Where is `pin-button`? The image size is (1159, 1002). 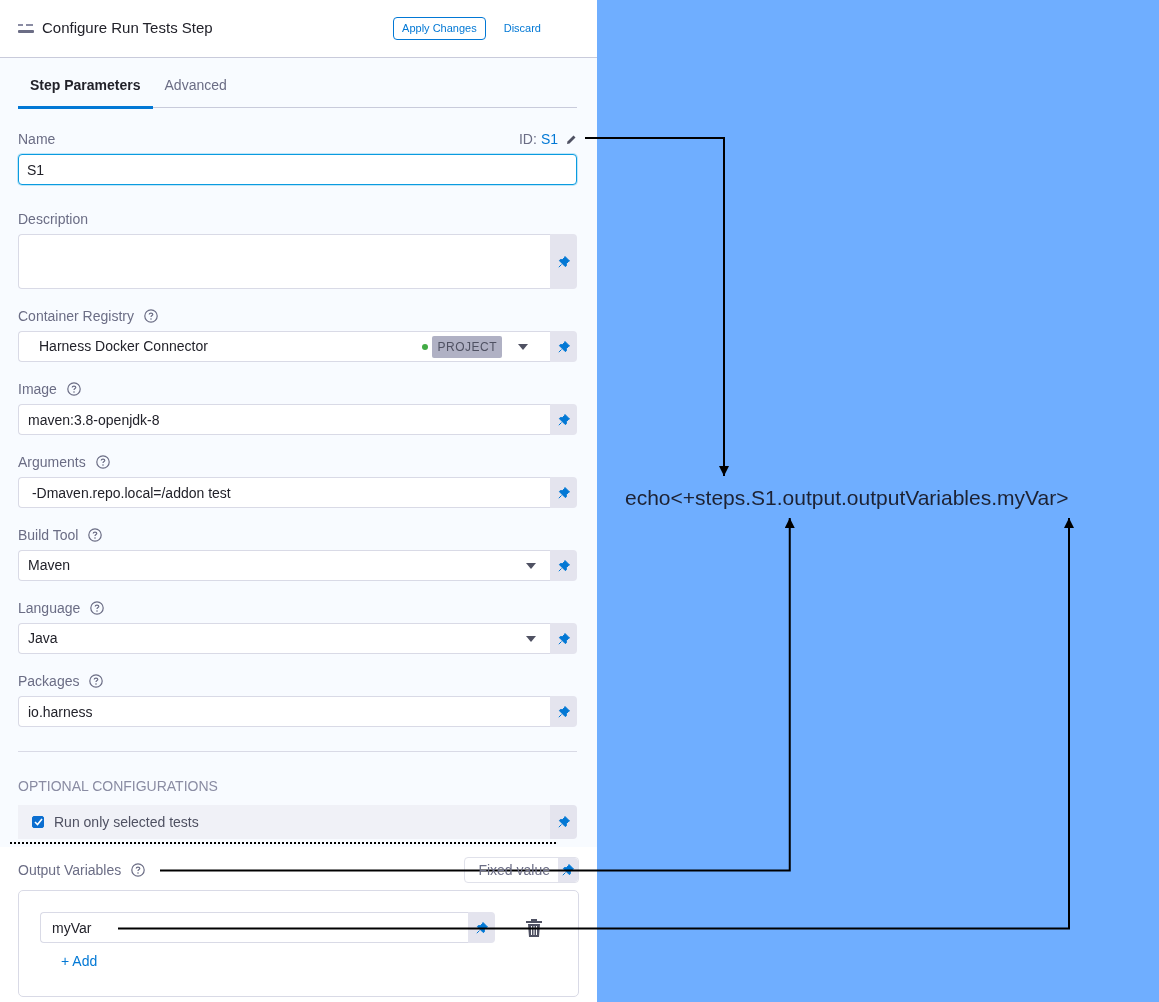
pin-button is located at coordinates (481, 927).